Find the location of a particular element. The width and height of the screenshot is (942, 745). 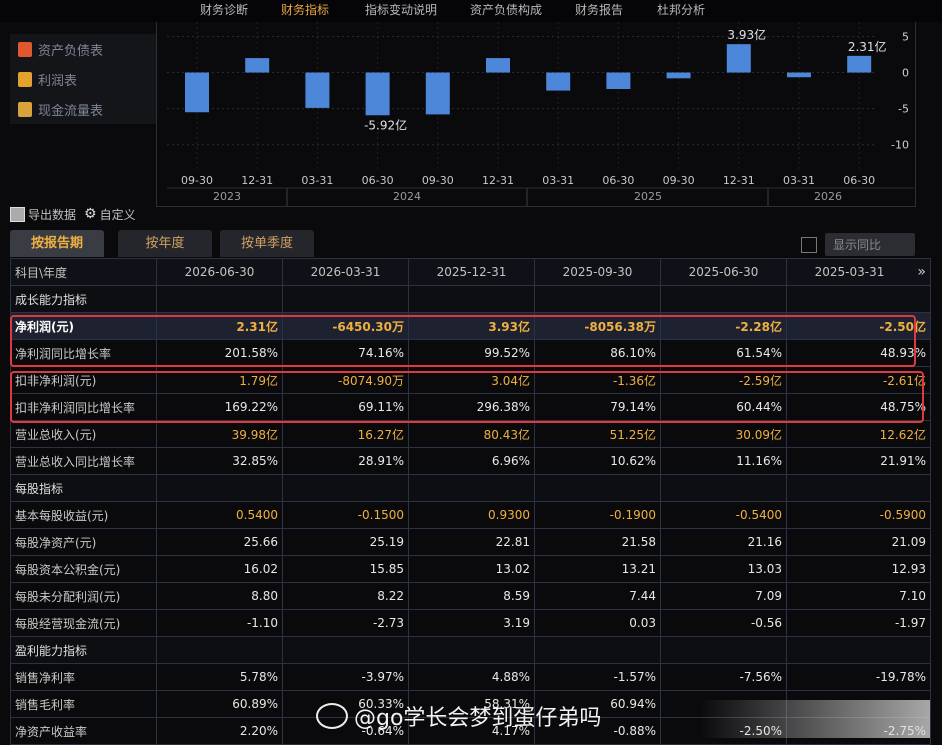

cell-value: -7.56% is located at coordinates (723, 677).